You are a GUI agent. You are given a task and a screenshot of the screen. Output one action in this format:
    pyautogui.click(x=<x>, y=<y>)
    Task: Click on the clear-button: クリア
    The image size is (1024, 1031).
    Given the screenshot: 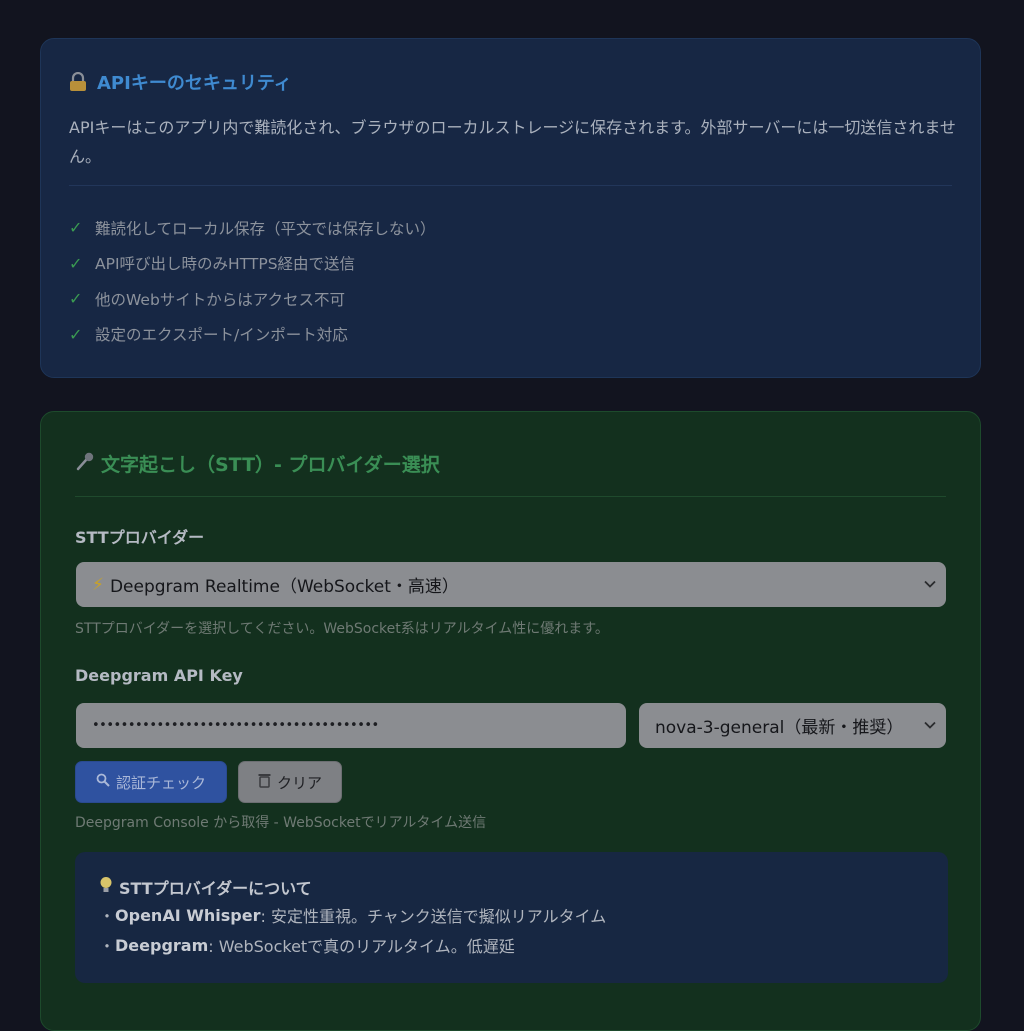 What is the action you would take?
    pyautogui.click(x=290, y=782)
    